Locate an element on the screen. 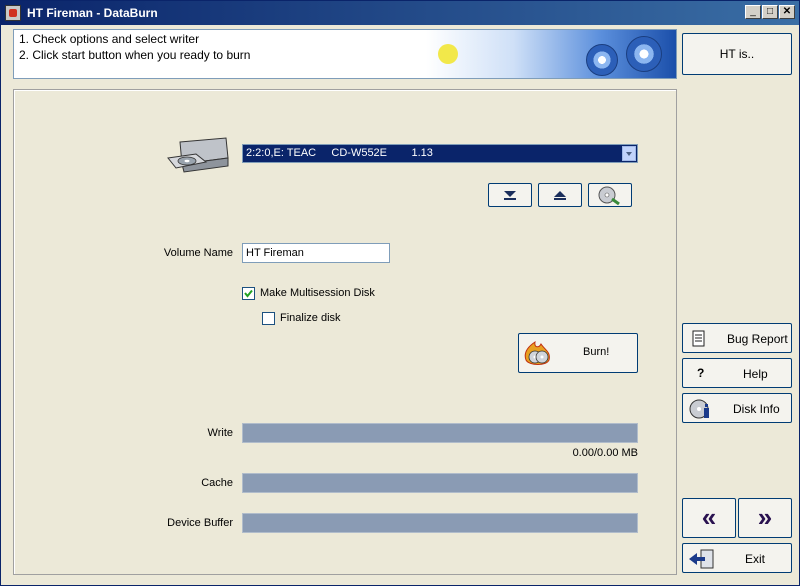 This screenshot has height=586, width=800. load-tray-icon is located at coordinates (510, 195).